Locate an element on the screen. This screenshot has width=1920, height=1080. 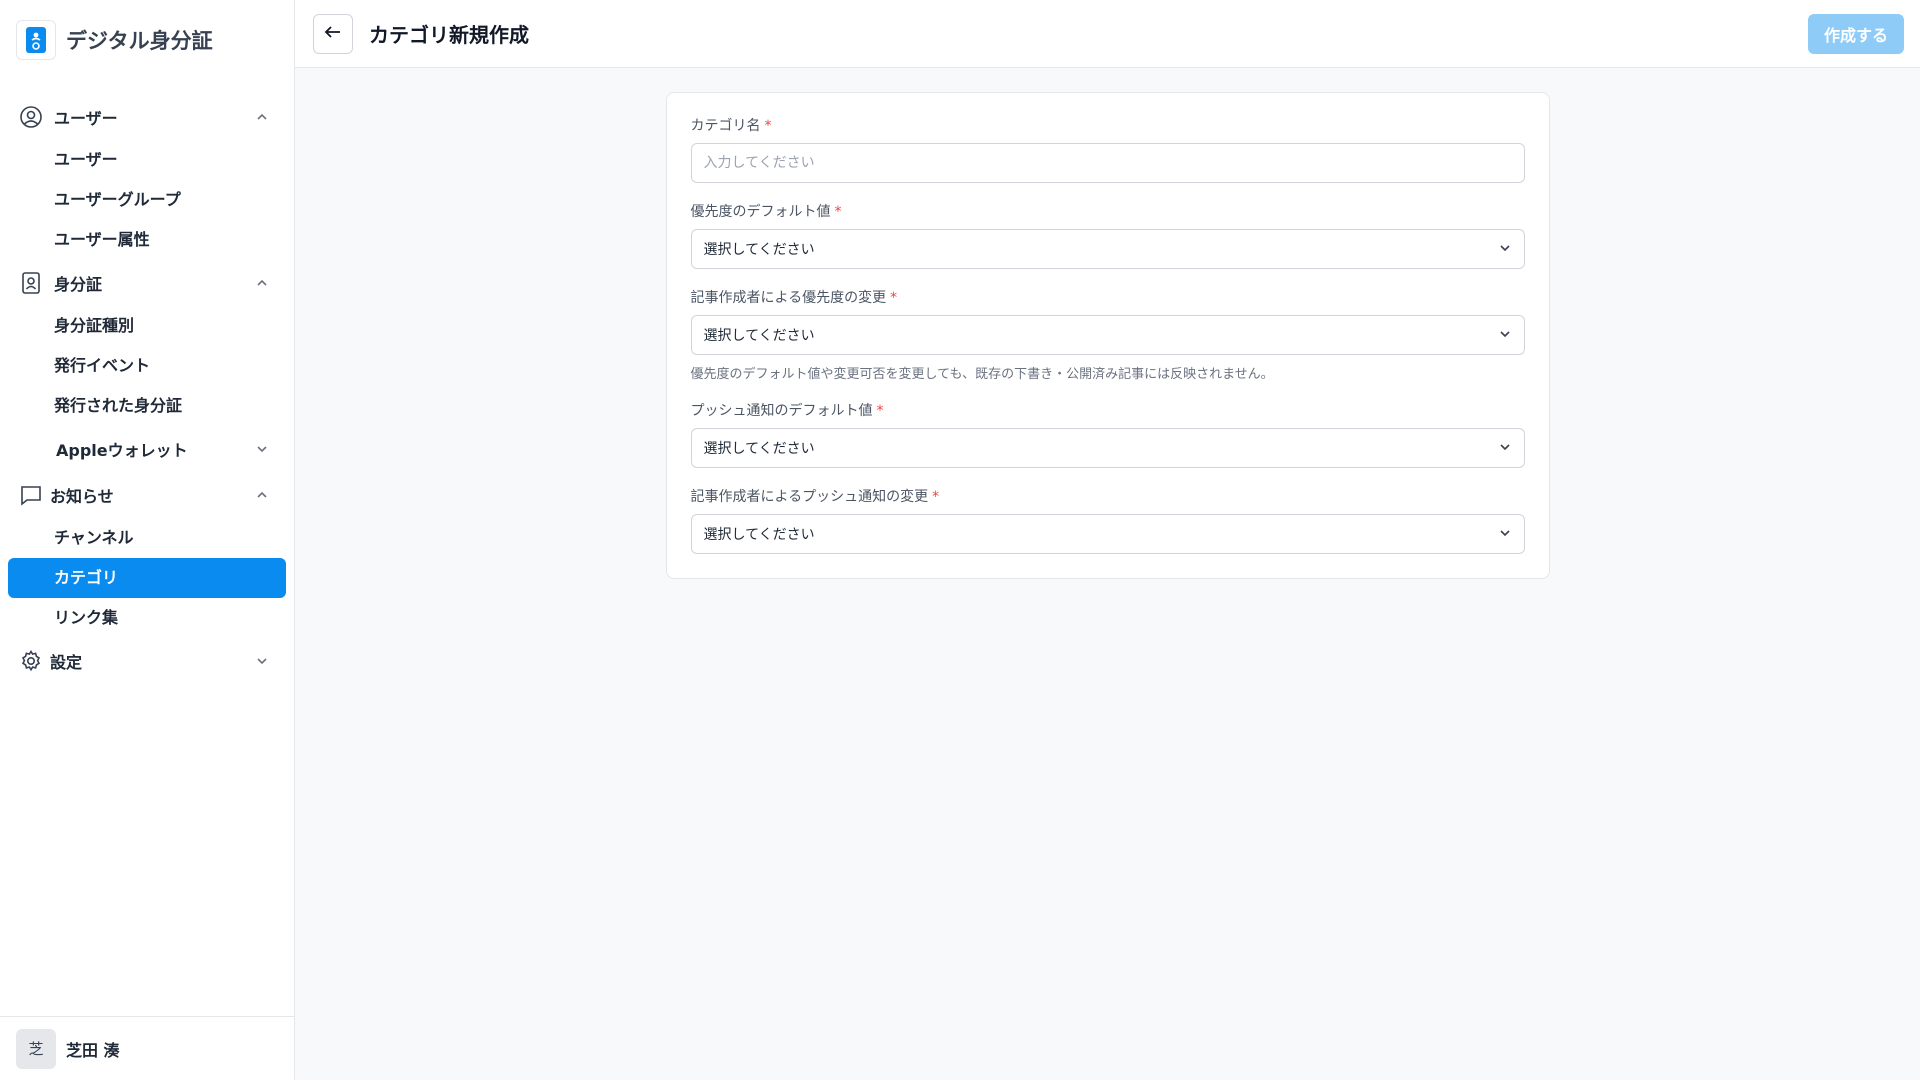
field-label: 優先度のデフォルト値 * is located at coordinates (1108, 211).